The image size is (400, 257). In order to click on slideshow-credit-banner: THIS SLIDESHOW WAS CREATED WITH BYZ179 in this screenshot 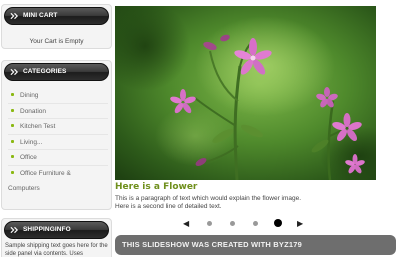, I will do `click(255, 245)`.